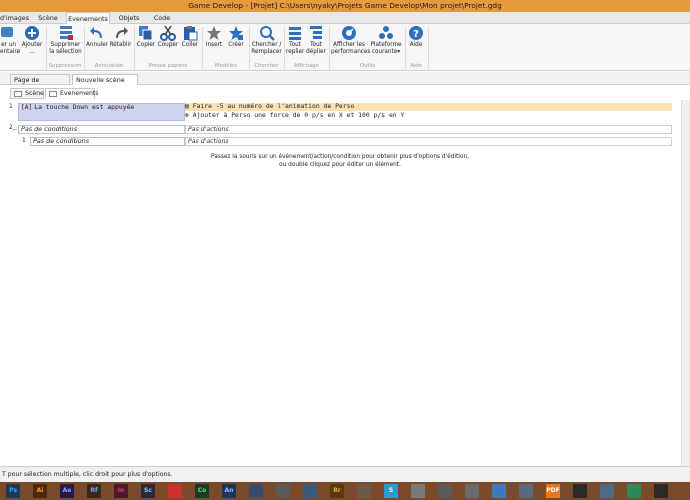 The width and height of the screenshot is (690, 500). What do you see at coordinates (65, 66) in the screenshot?
I see `group-label-suppression: Suppression` at bounding box center [65, 66].